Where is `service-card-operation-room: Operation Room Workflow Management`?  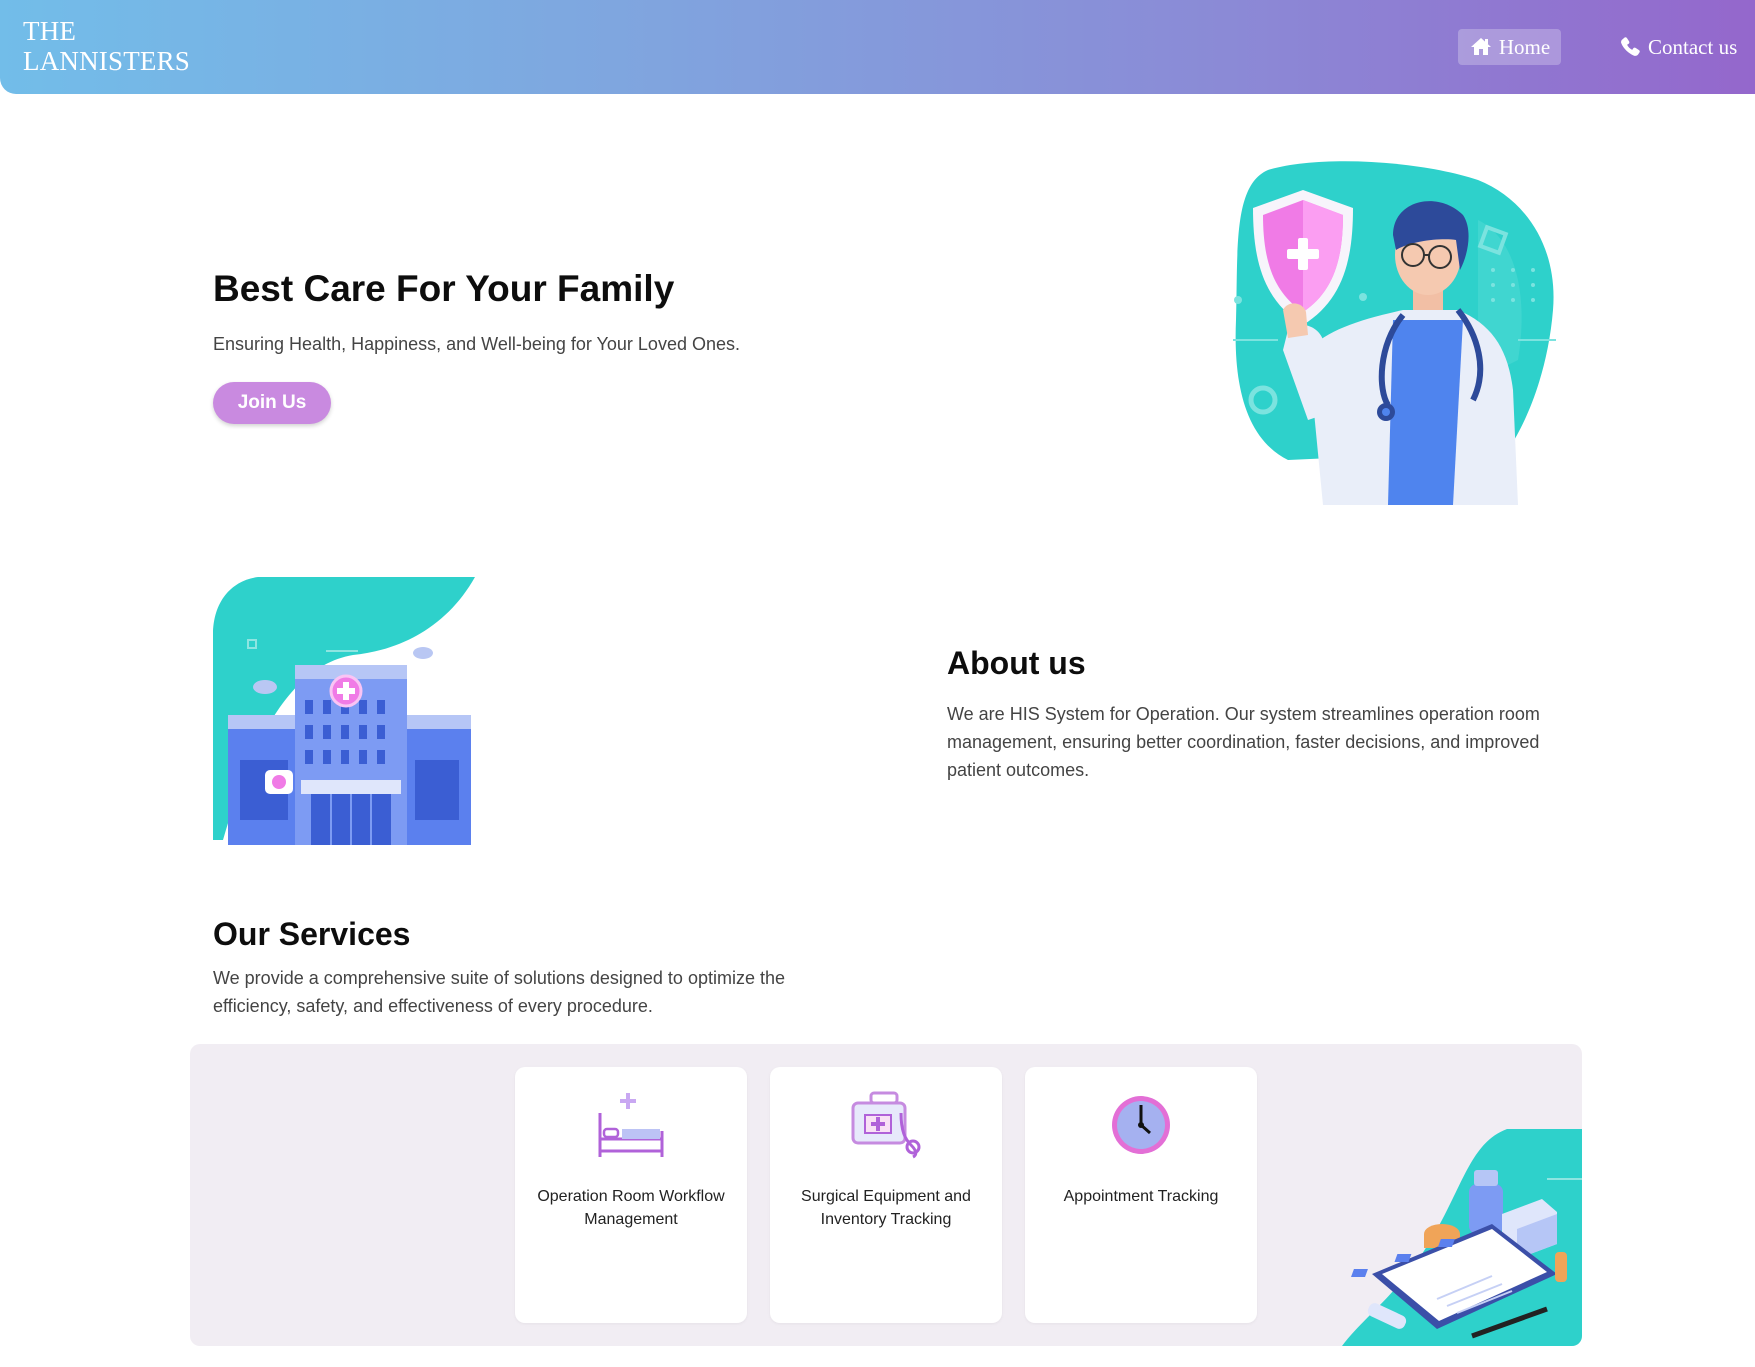
service-card-operation-room: Operation Room Workflow Management is located at coordinates (631, 1195).